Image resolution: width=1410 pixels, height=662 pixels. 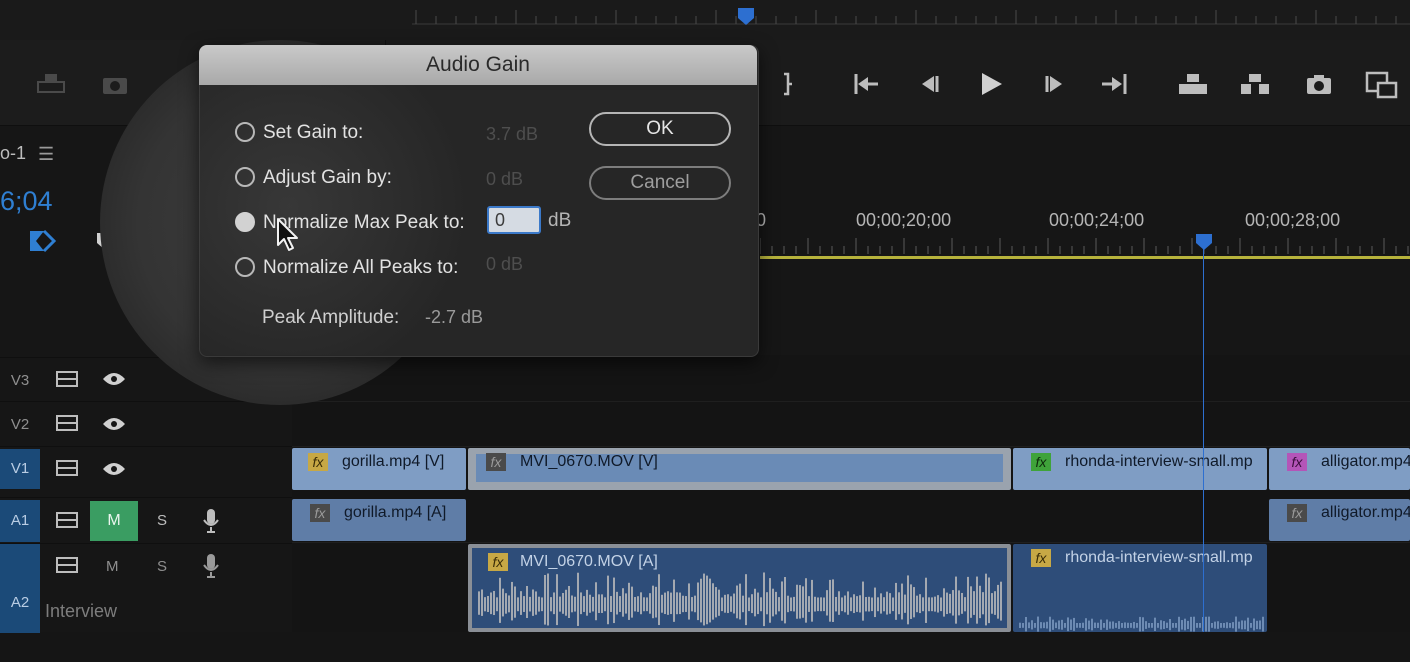 What do you see at coordinates (514, 220) in the screenshot?
I see `normalize-max-peak-input` at bounding box center [514, 220].